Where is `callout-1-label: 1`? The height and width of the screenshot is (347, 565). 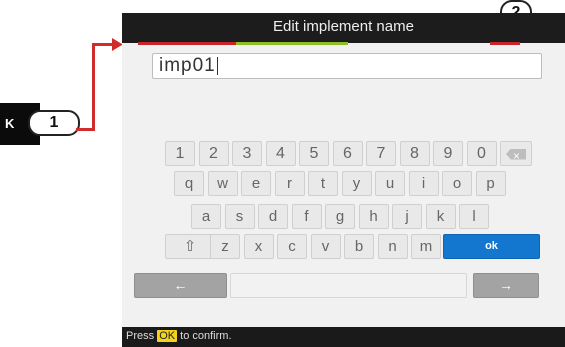 callout-1-label: 1 is located at coordinates (54, 122).